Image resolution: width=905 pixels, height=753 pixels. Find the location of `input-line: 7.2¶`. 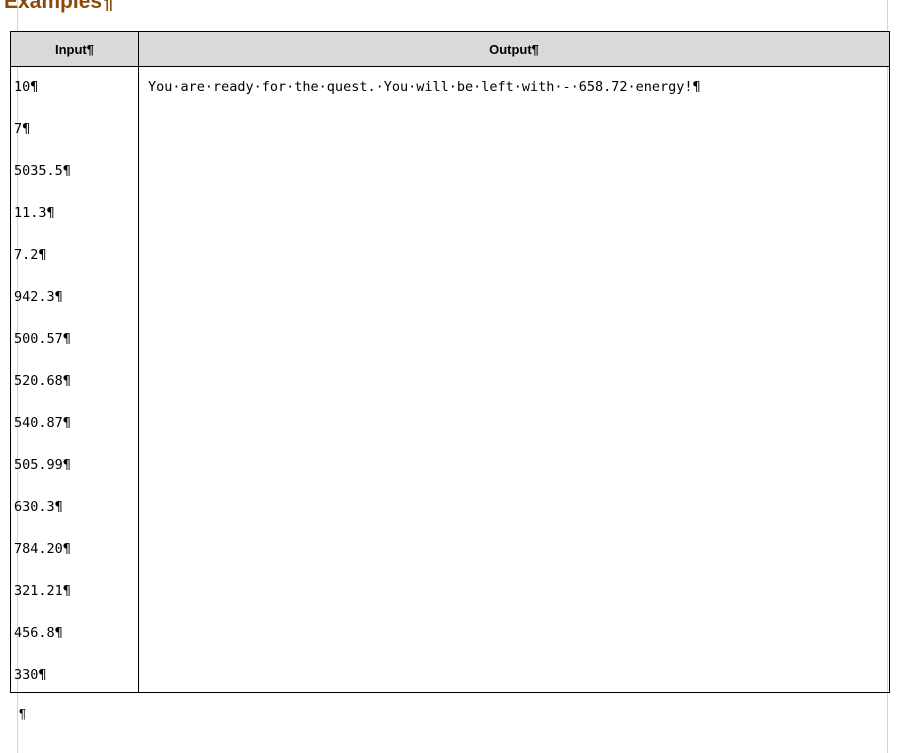

input-line: 7.2¶ is located at coordinates (74, 256).